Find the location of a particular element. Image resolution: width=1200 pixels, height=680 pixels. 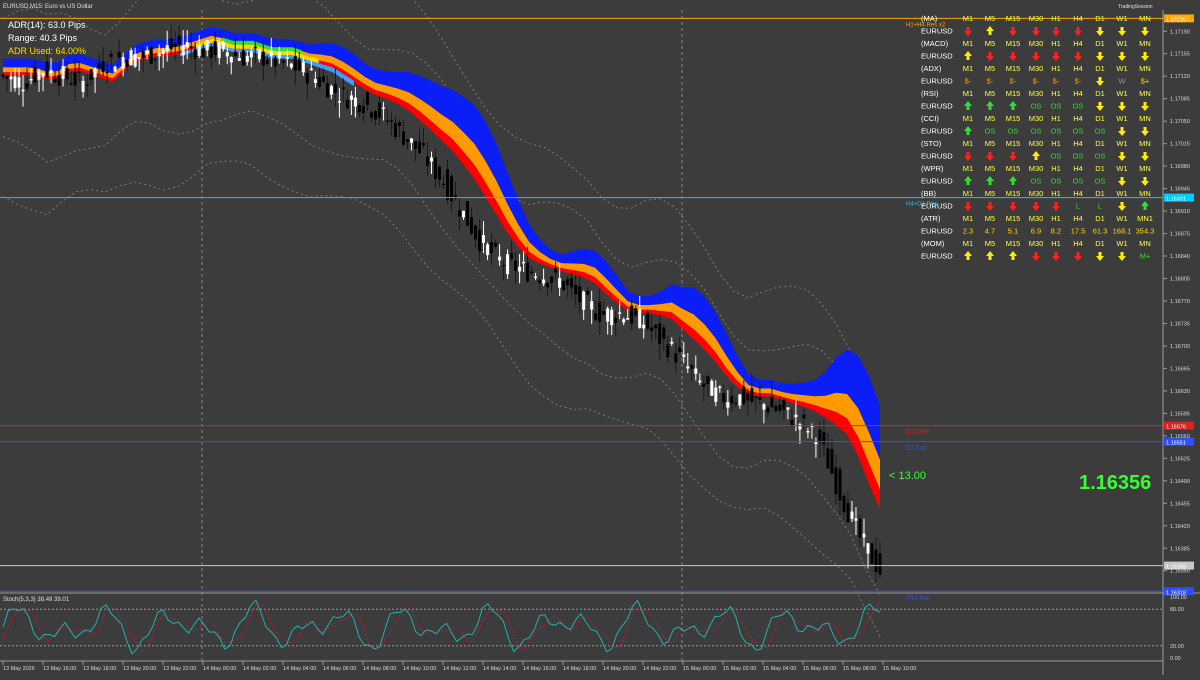

signal-cell: L is located at coordinates (1078, 206).